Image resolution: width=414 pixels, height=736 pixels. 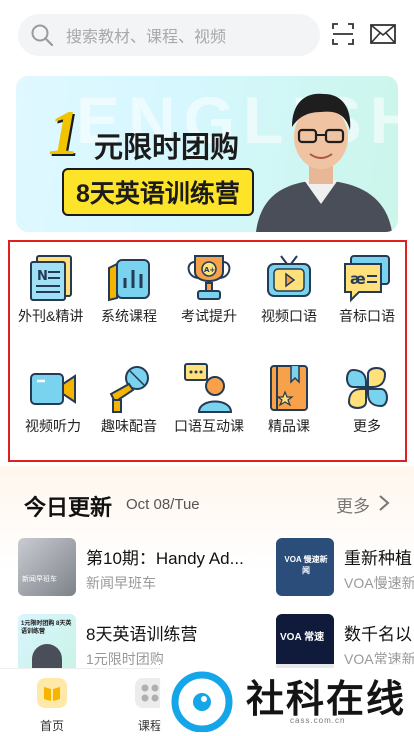 What do you see at coordinates (209, 426) in the screenshot?
I see `category-label: 口语互动课` at bounding box center [209, 426].